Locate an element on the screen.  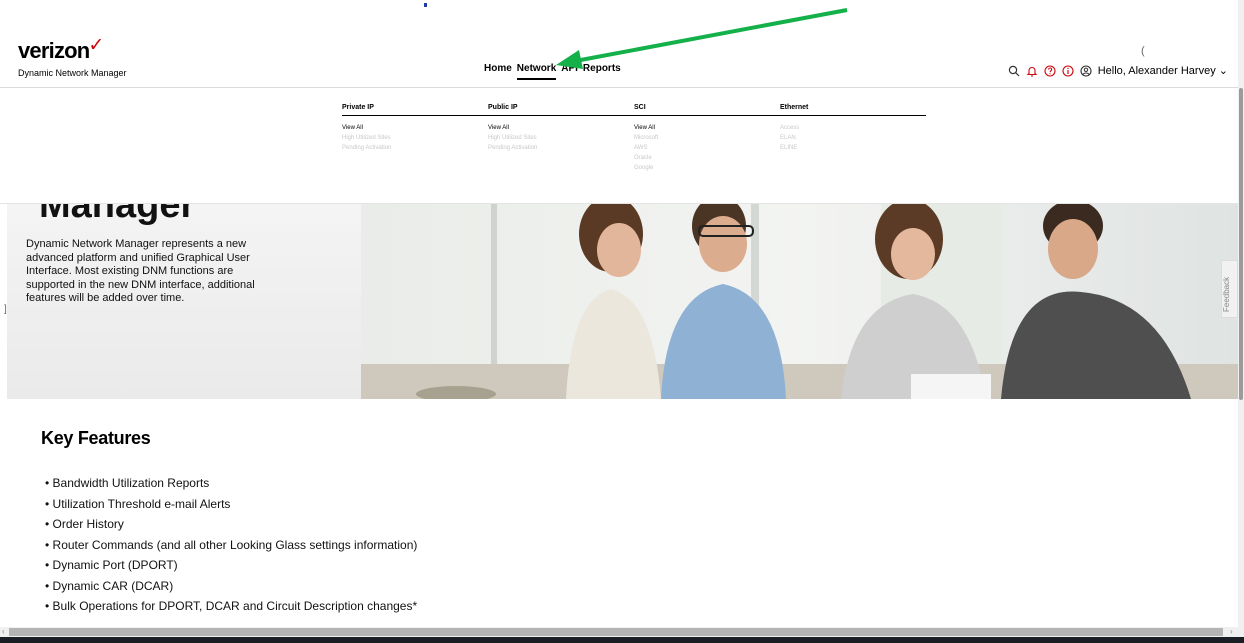
menu-col-ethernet: Ethernet Access ELAN ELINE is located at coordinates (853, 127).